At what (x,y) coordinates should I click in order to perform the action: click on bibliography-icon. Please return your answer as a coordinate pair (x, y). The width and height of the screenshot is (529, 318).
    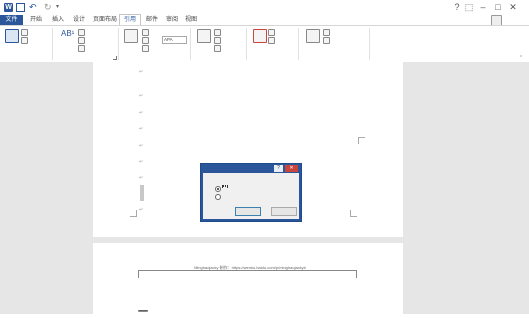
    Looking at the image, I should click on (145, 48).